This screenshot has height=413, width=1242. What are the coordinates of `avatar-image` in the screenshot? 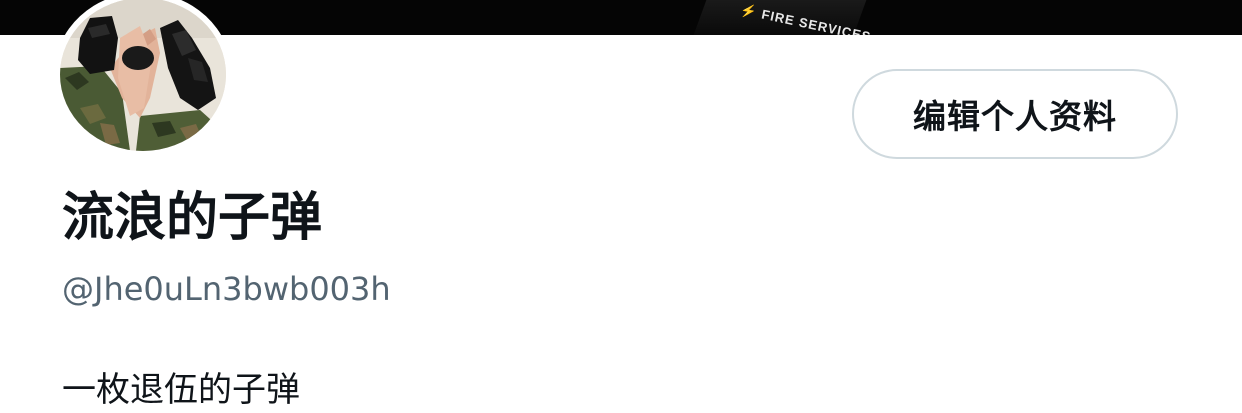 It's located at (143, 75).